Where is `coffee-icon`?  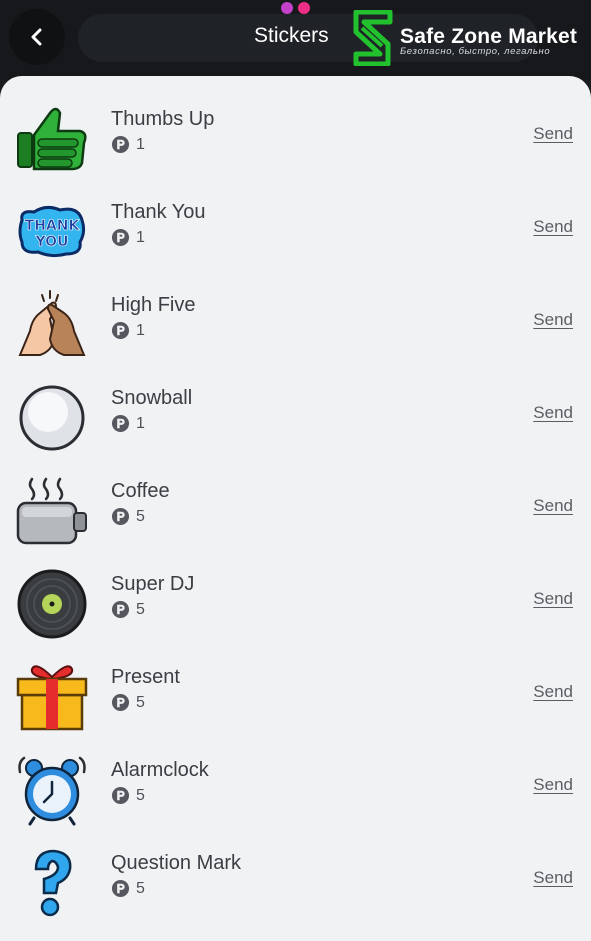 coffee-icon is located at coordinates (51, 511).